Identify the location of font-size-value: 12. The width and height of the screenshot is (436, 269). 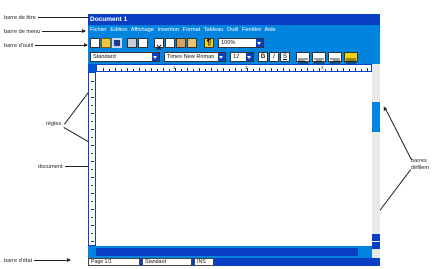
(236, 57).